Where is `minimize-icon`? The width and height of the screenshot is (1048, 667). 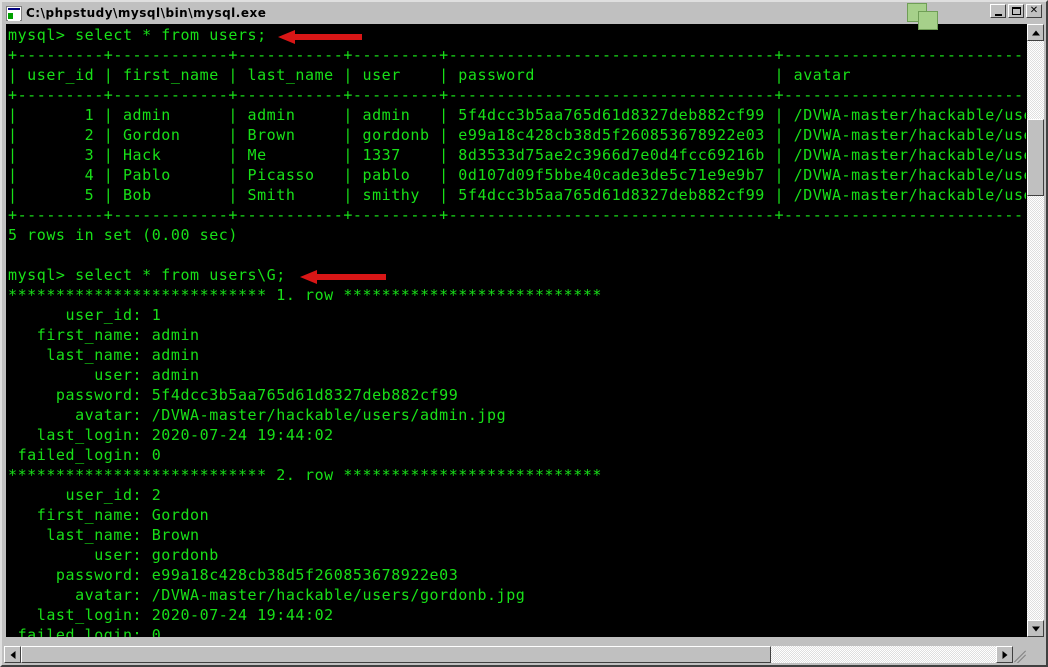 minimize-icon is located at coordinates (998, 11).